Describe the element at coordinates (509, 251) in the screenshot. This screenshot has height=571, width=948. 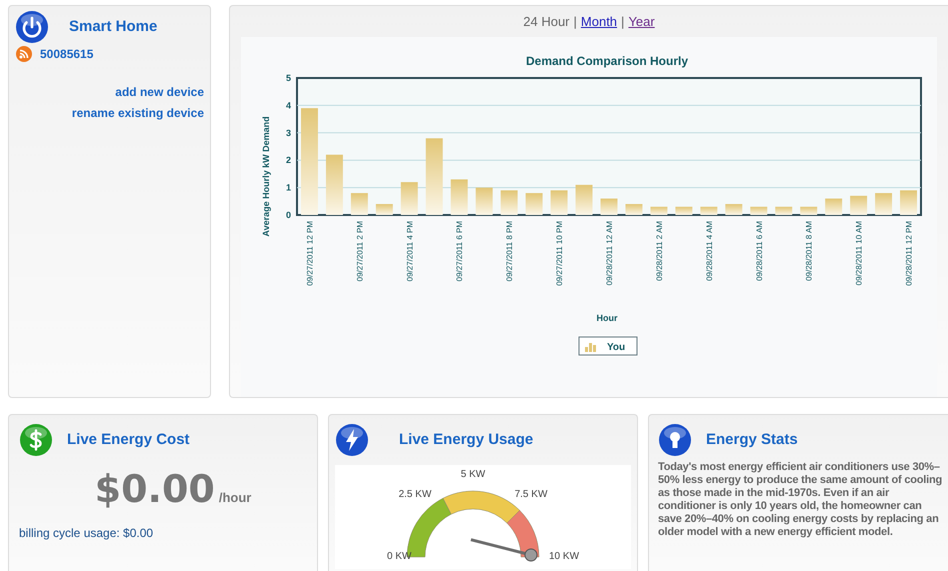
I see `x-tick-label: 09/27/2011 8 PM` at that location.